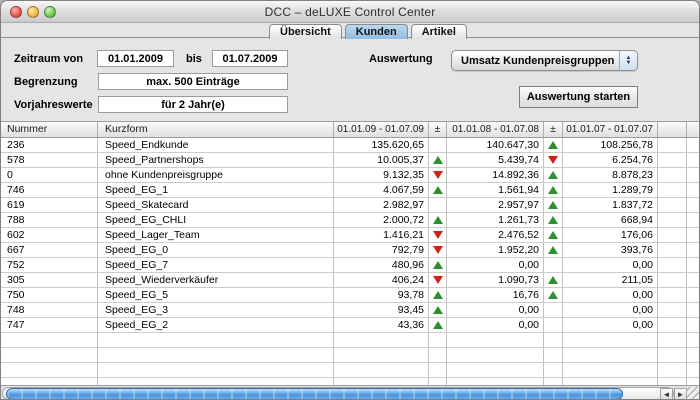 This screenshot has height=400, width=700. I want to click on cell-kurzform: Speed_Endkunde, so click(216, 145).